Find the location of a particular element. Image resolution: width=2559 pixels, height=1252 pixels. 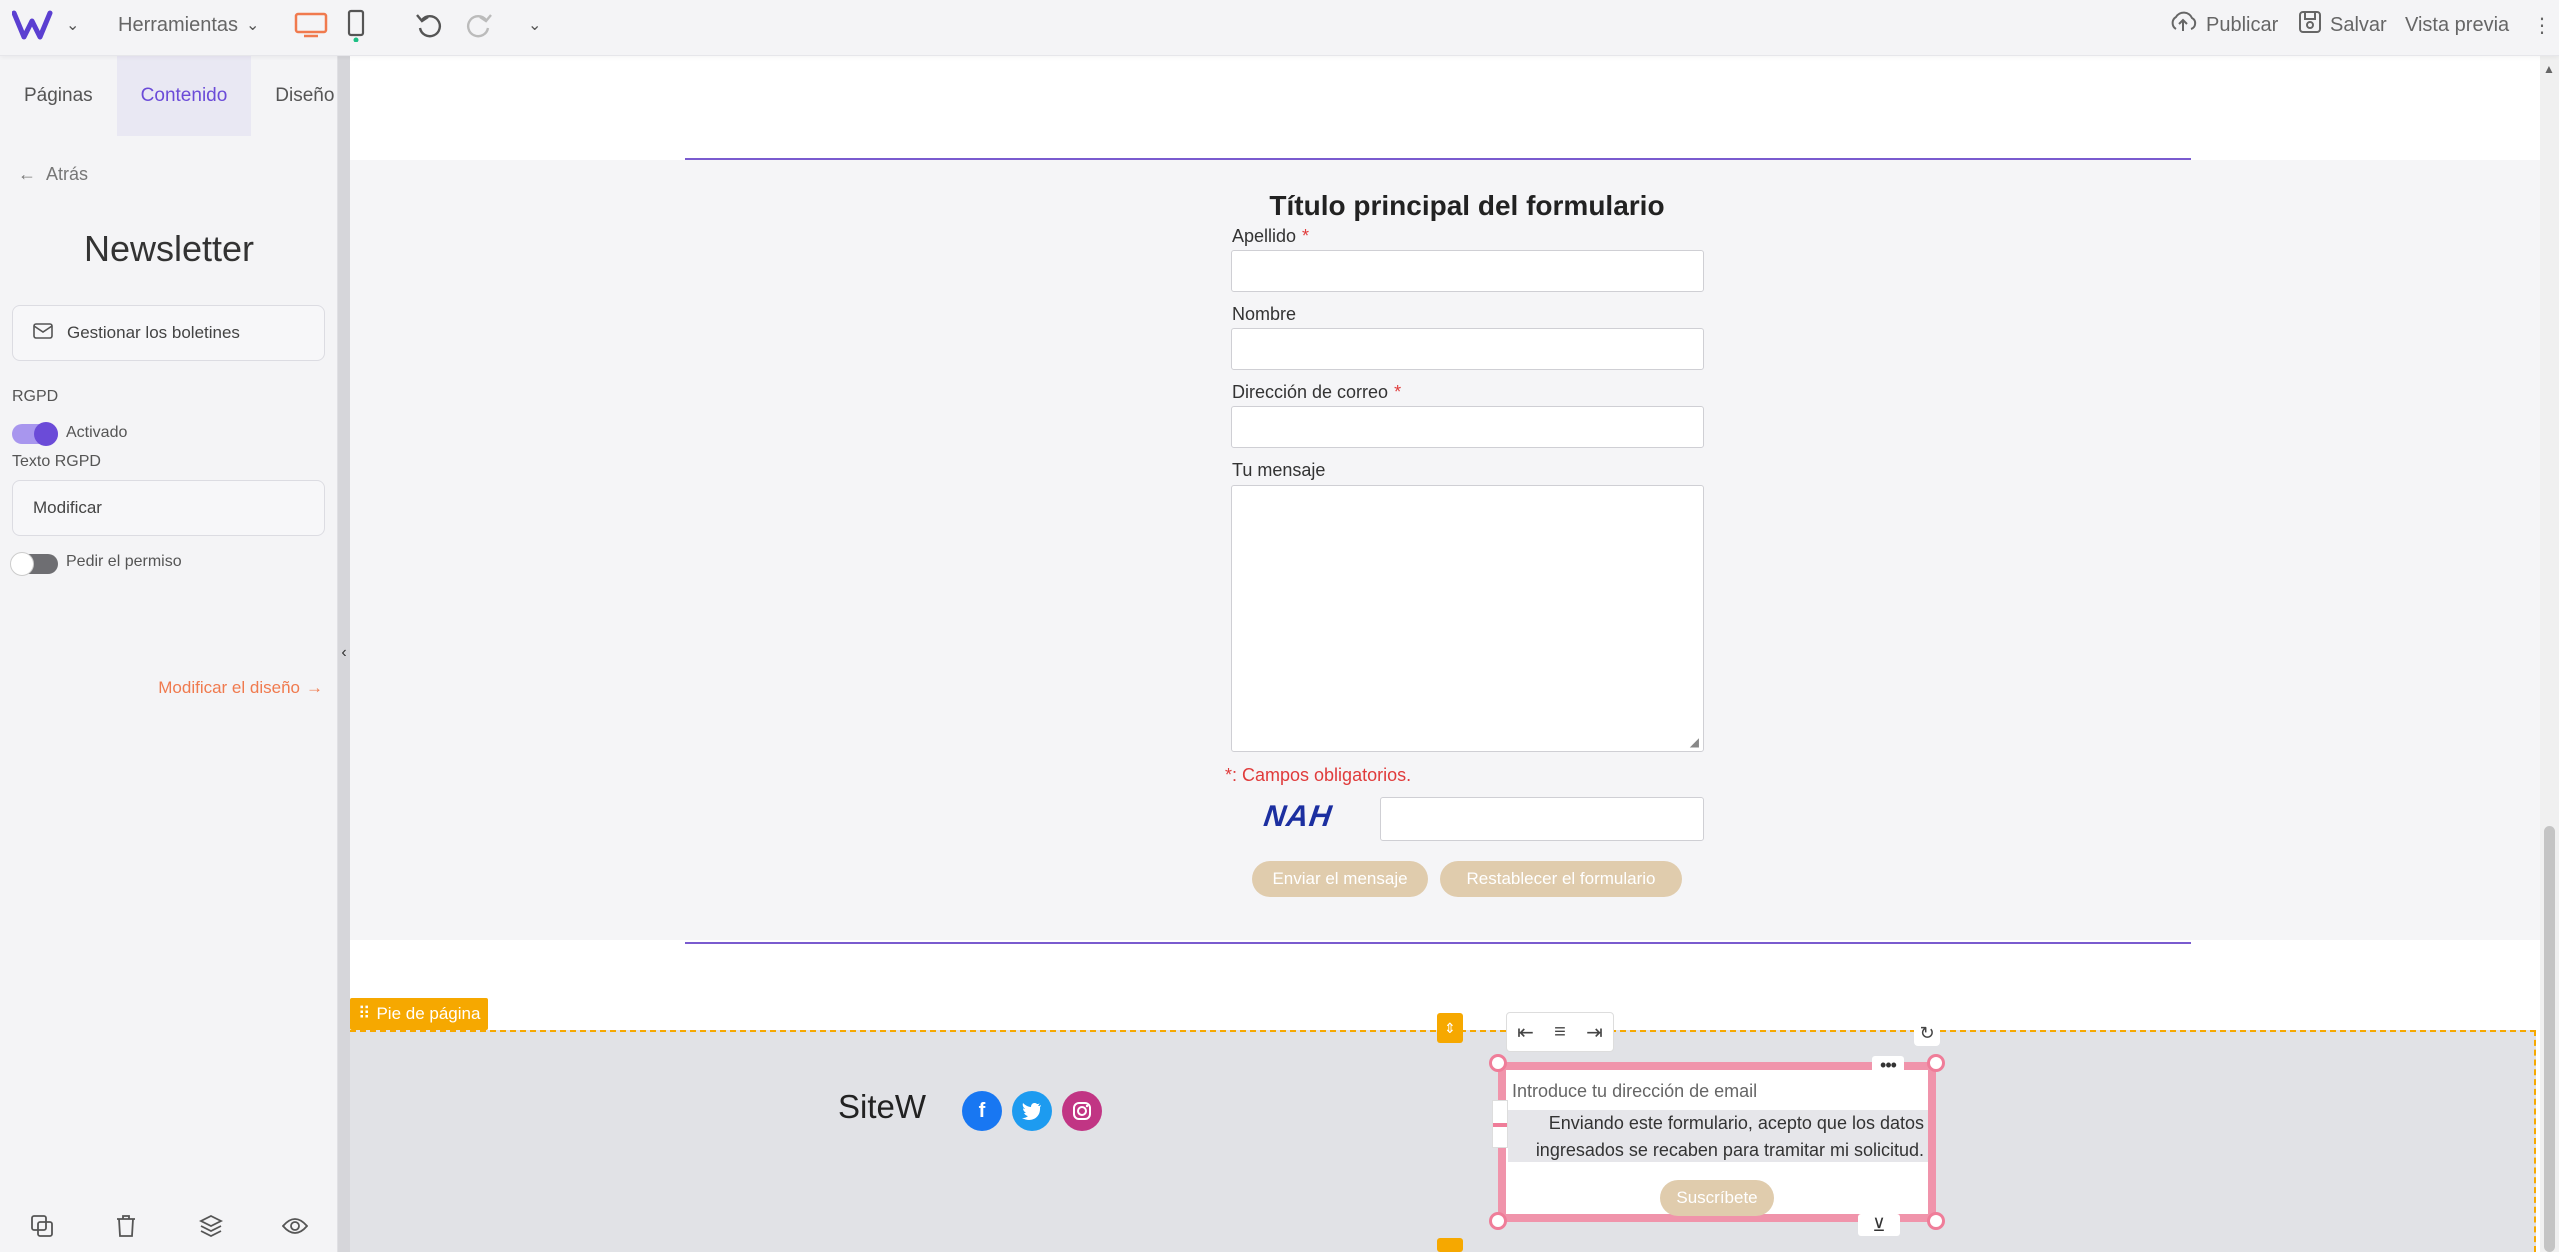

preview-label: Vista previa is located at coordinates (2457, 24).